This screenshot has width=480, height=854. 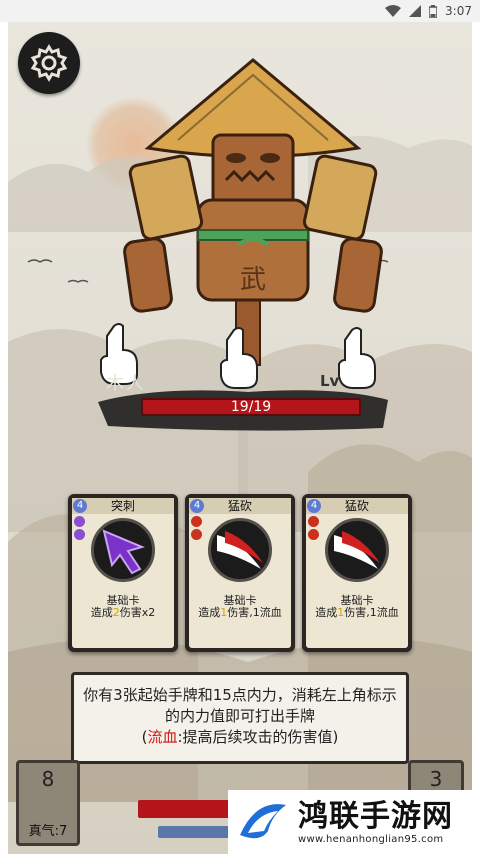 I want to click on card-title: 突刺, so click(x=123, y=506).